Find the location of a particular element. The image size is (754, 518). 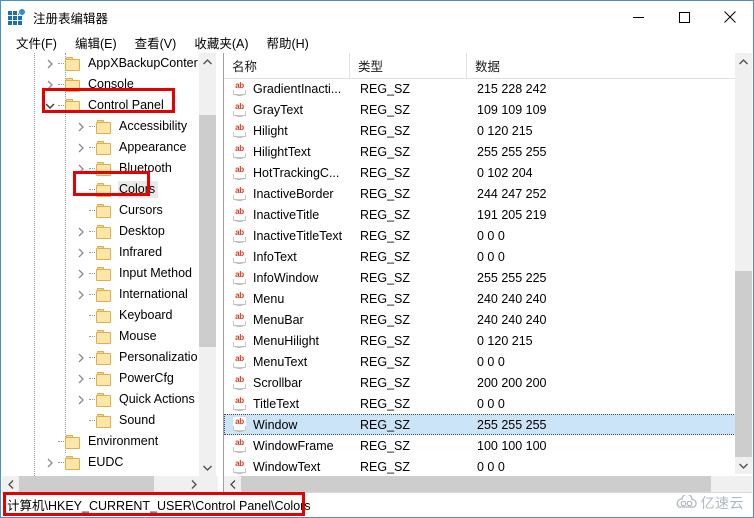

tree-item-accessibility: Accessibility is located at coordinates (100, 126).